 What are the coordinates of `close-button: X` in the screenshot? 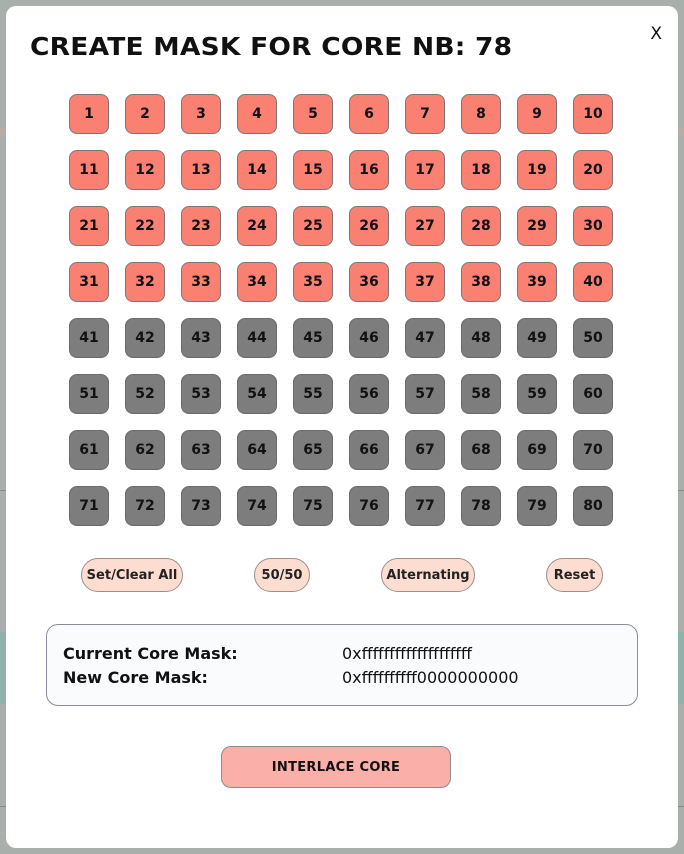 It's located at (656, 34).